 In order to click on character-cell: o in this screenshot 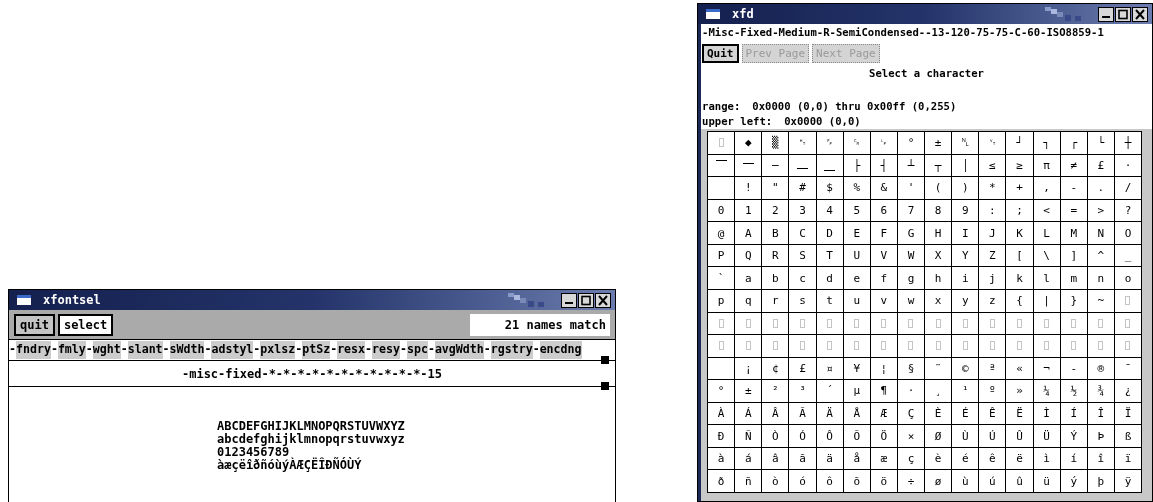, I will do `click(1127, 278)`.